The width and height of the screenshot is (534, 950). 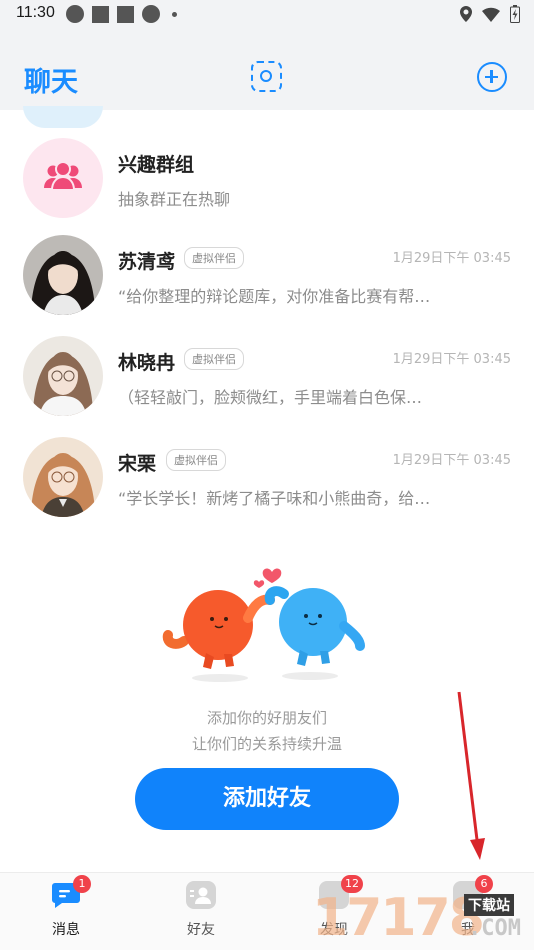 I want to click on notification-app-icon, so click(x=75, y=14).